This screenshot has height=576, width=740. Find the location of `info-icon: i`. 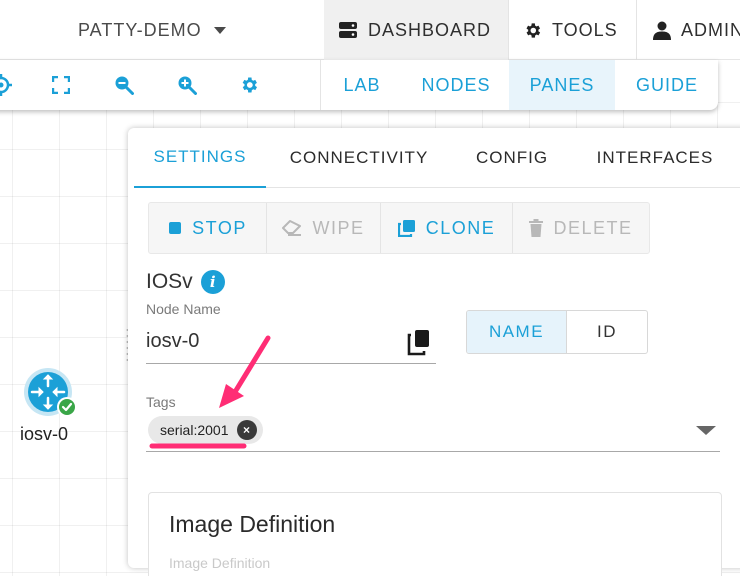

info-icon: i is located at coordinates (212, 282).